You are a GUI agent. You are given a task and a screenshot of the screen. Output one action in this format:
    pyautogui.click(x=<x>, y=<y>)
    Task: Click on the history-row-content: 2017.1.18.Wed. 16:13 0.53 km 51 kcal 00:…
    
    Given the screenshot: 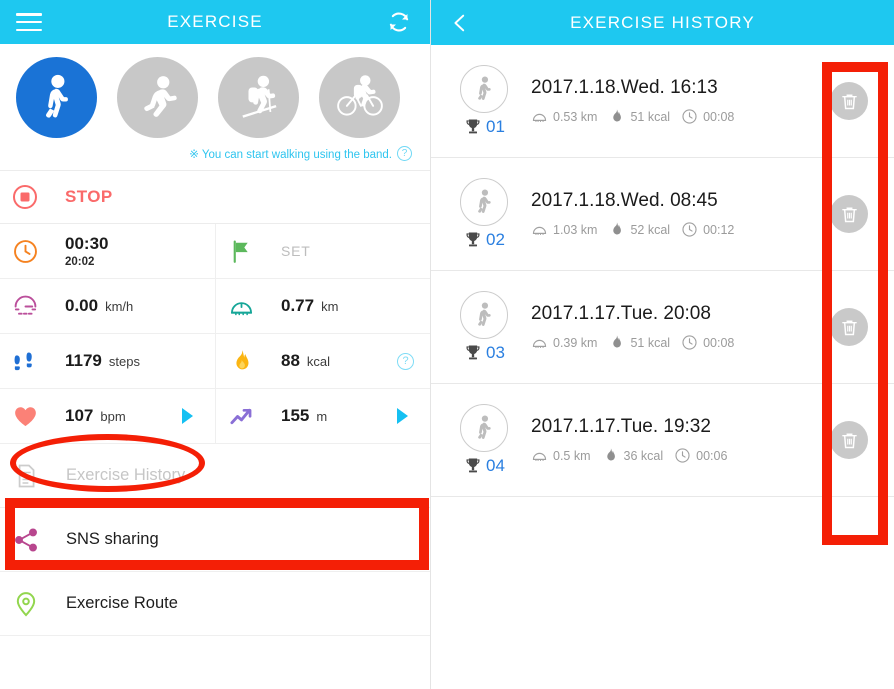 What is the action you would take?
    pyautogui.click(x=632, y=101)
    